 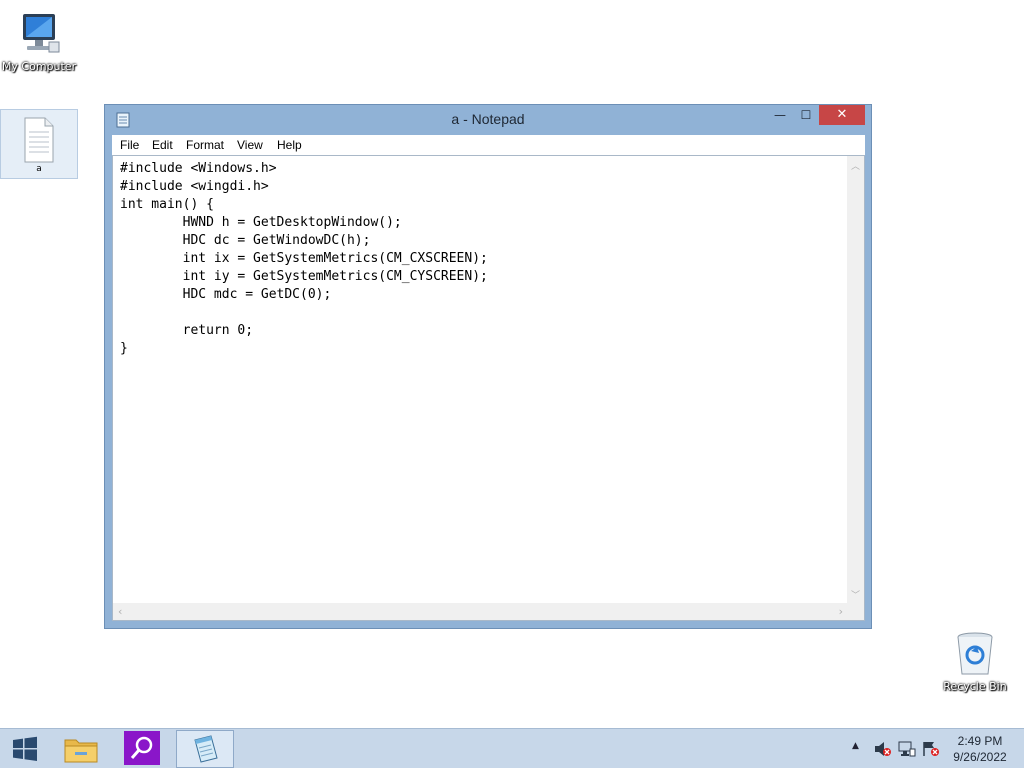 I want to click on menu-edit: Edit, so click(x=162, y=145).